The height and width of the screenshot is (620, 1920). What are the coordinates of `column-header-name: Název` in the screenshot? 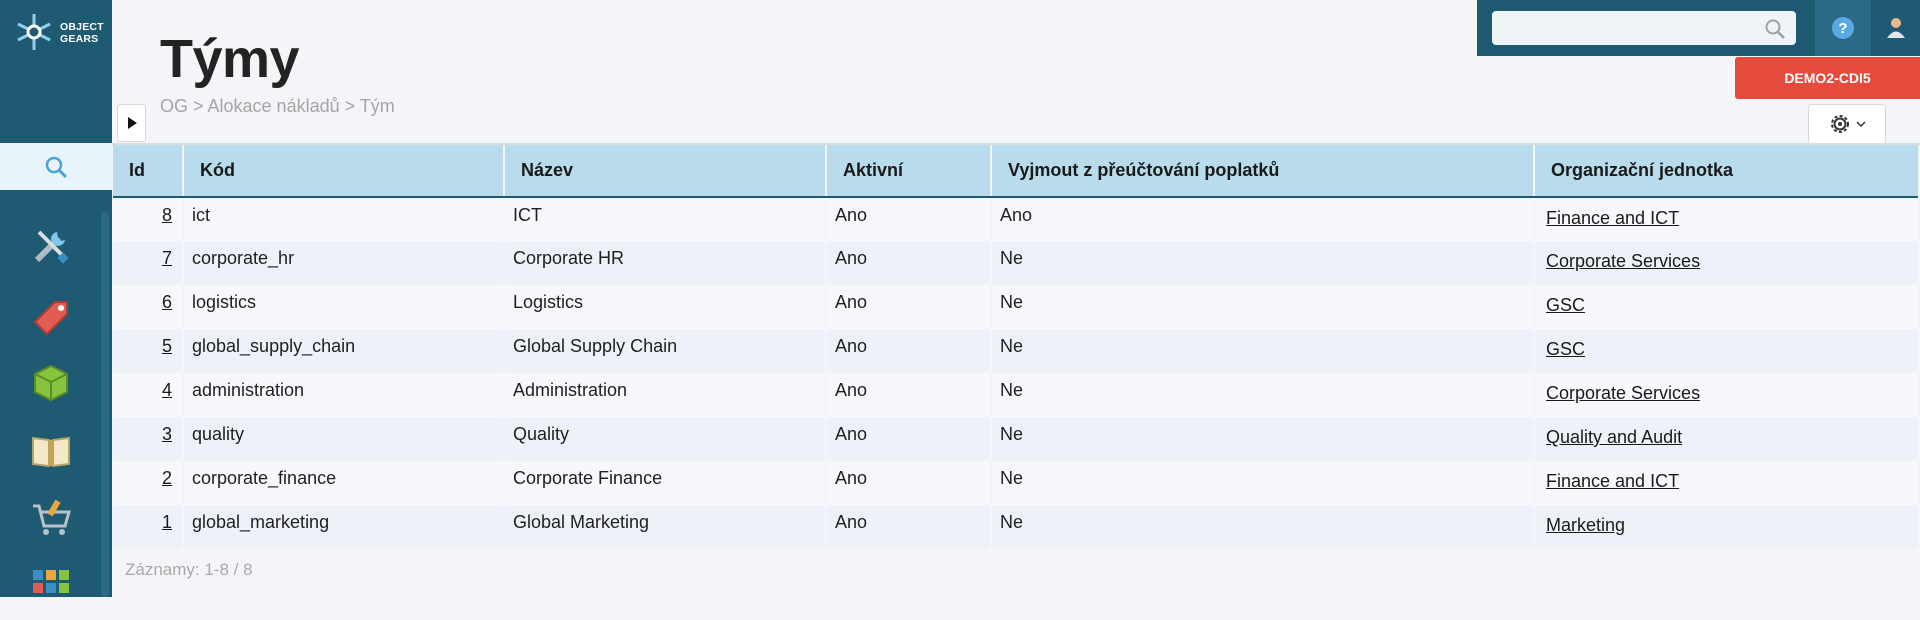 It's located at (665, 171).